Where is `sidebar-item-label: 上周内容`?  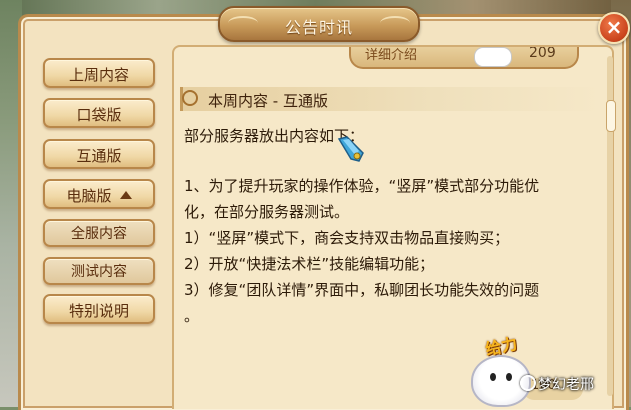
sidebar-item-label: 上周内容 is located at coordinates (98, 75).